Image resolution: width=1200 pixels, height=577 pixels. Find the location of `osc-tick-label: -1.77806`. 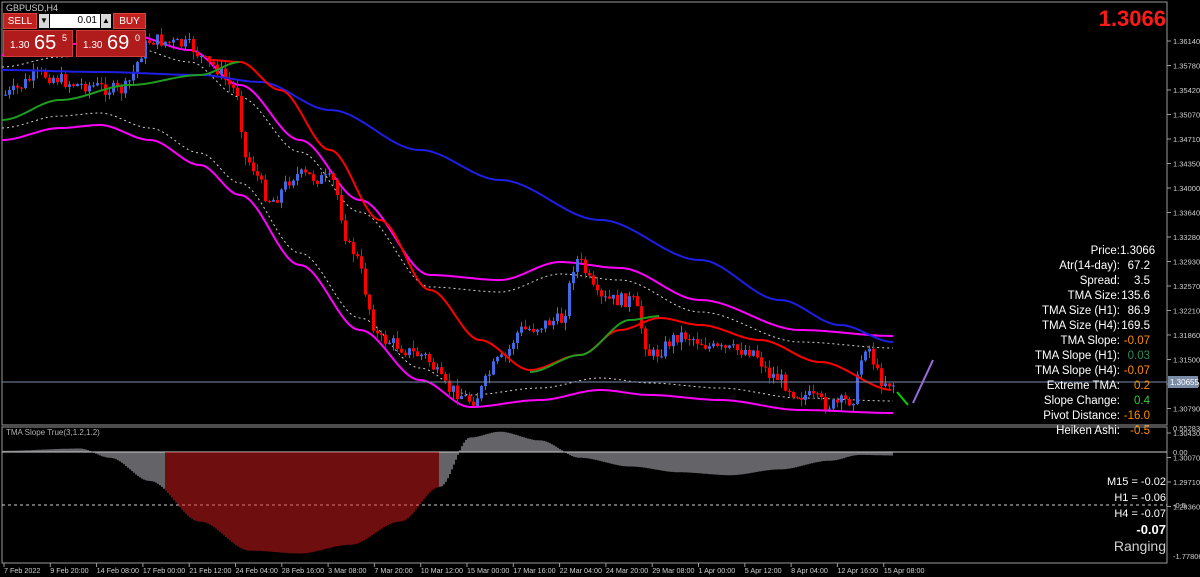

osc-tick-label: -1.77806 is located at coordinates (1186, 556).